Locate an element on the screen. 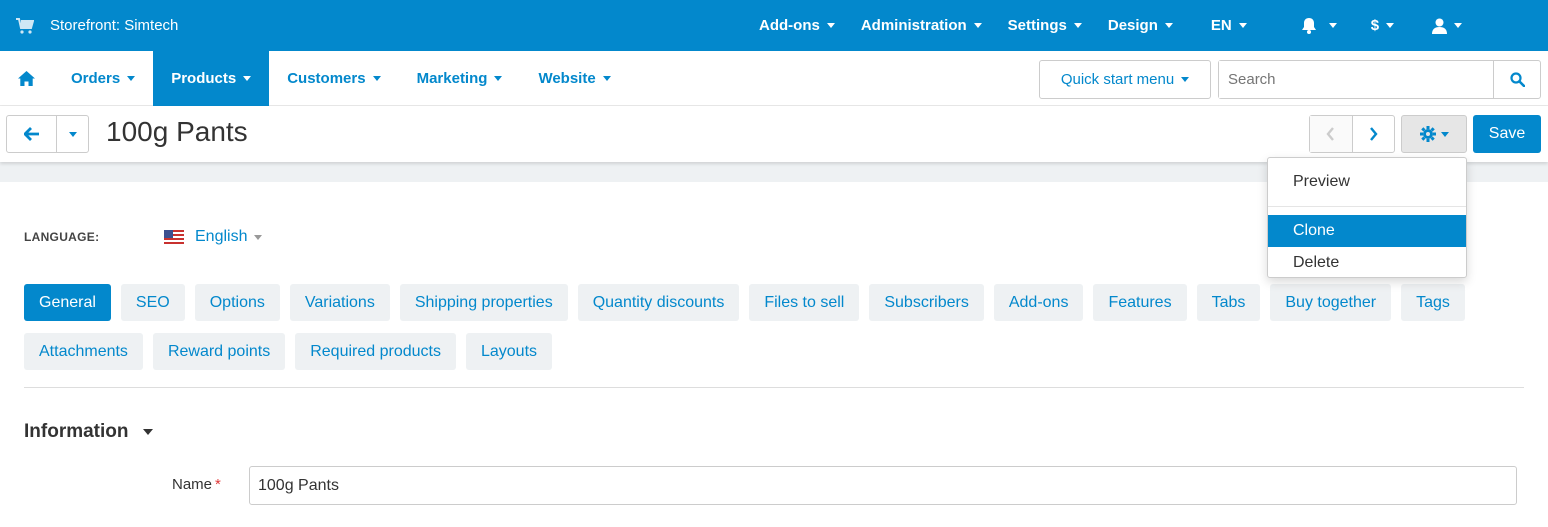 This screenshot has height=527, width=1548. language-label: LANGUAGE: is located at coordinates (62, 237).